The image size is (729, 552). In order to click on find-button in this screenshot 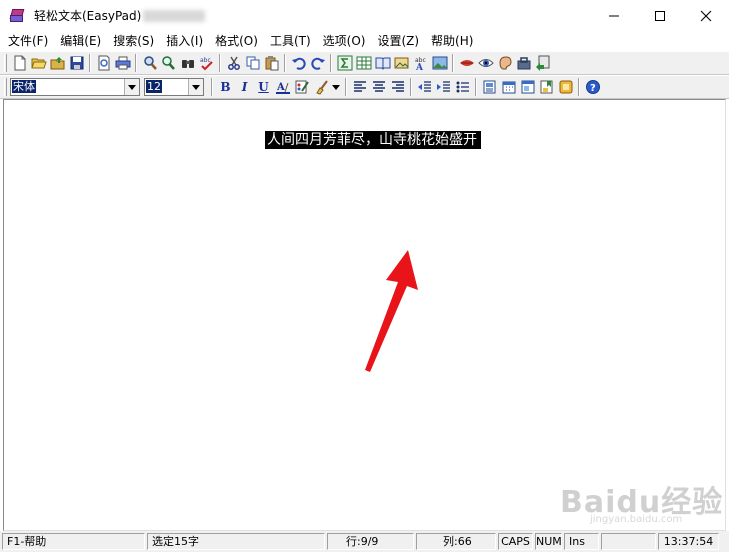, I will do `click(149, 63)`.